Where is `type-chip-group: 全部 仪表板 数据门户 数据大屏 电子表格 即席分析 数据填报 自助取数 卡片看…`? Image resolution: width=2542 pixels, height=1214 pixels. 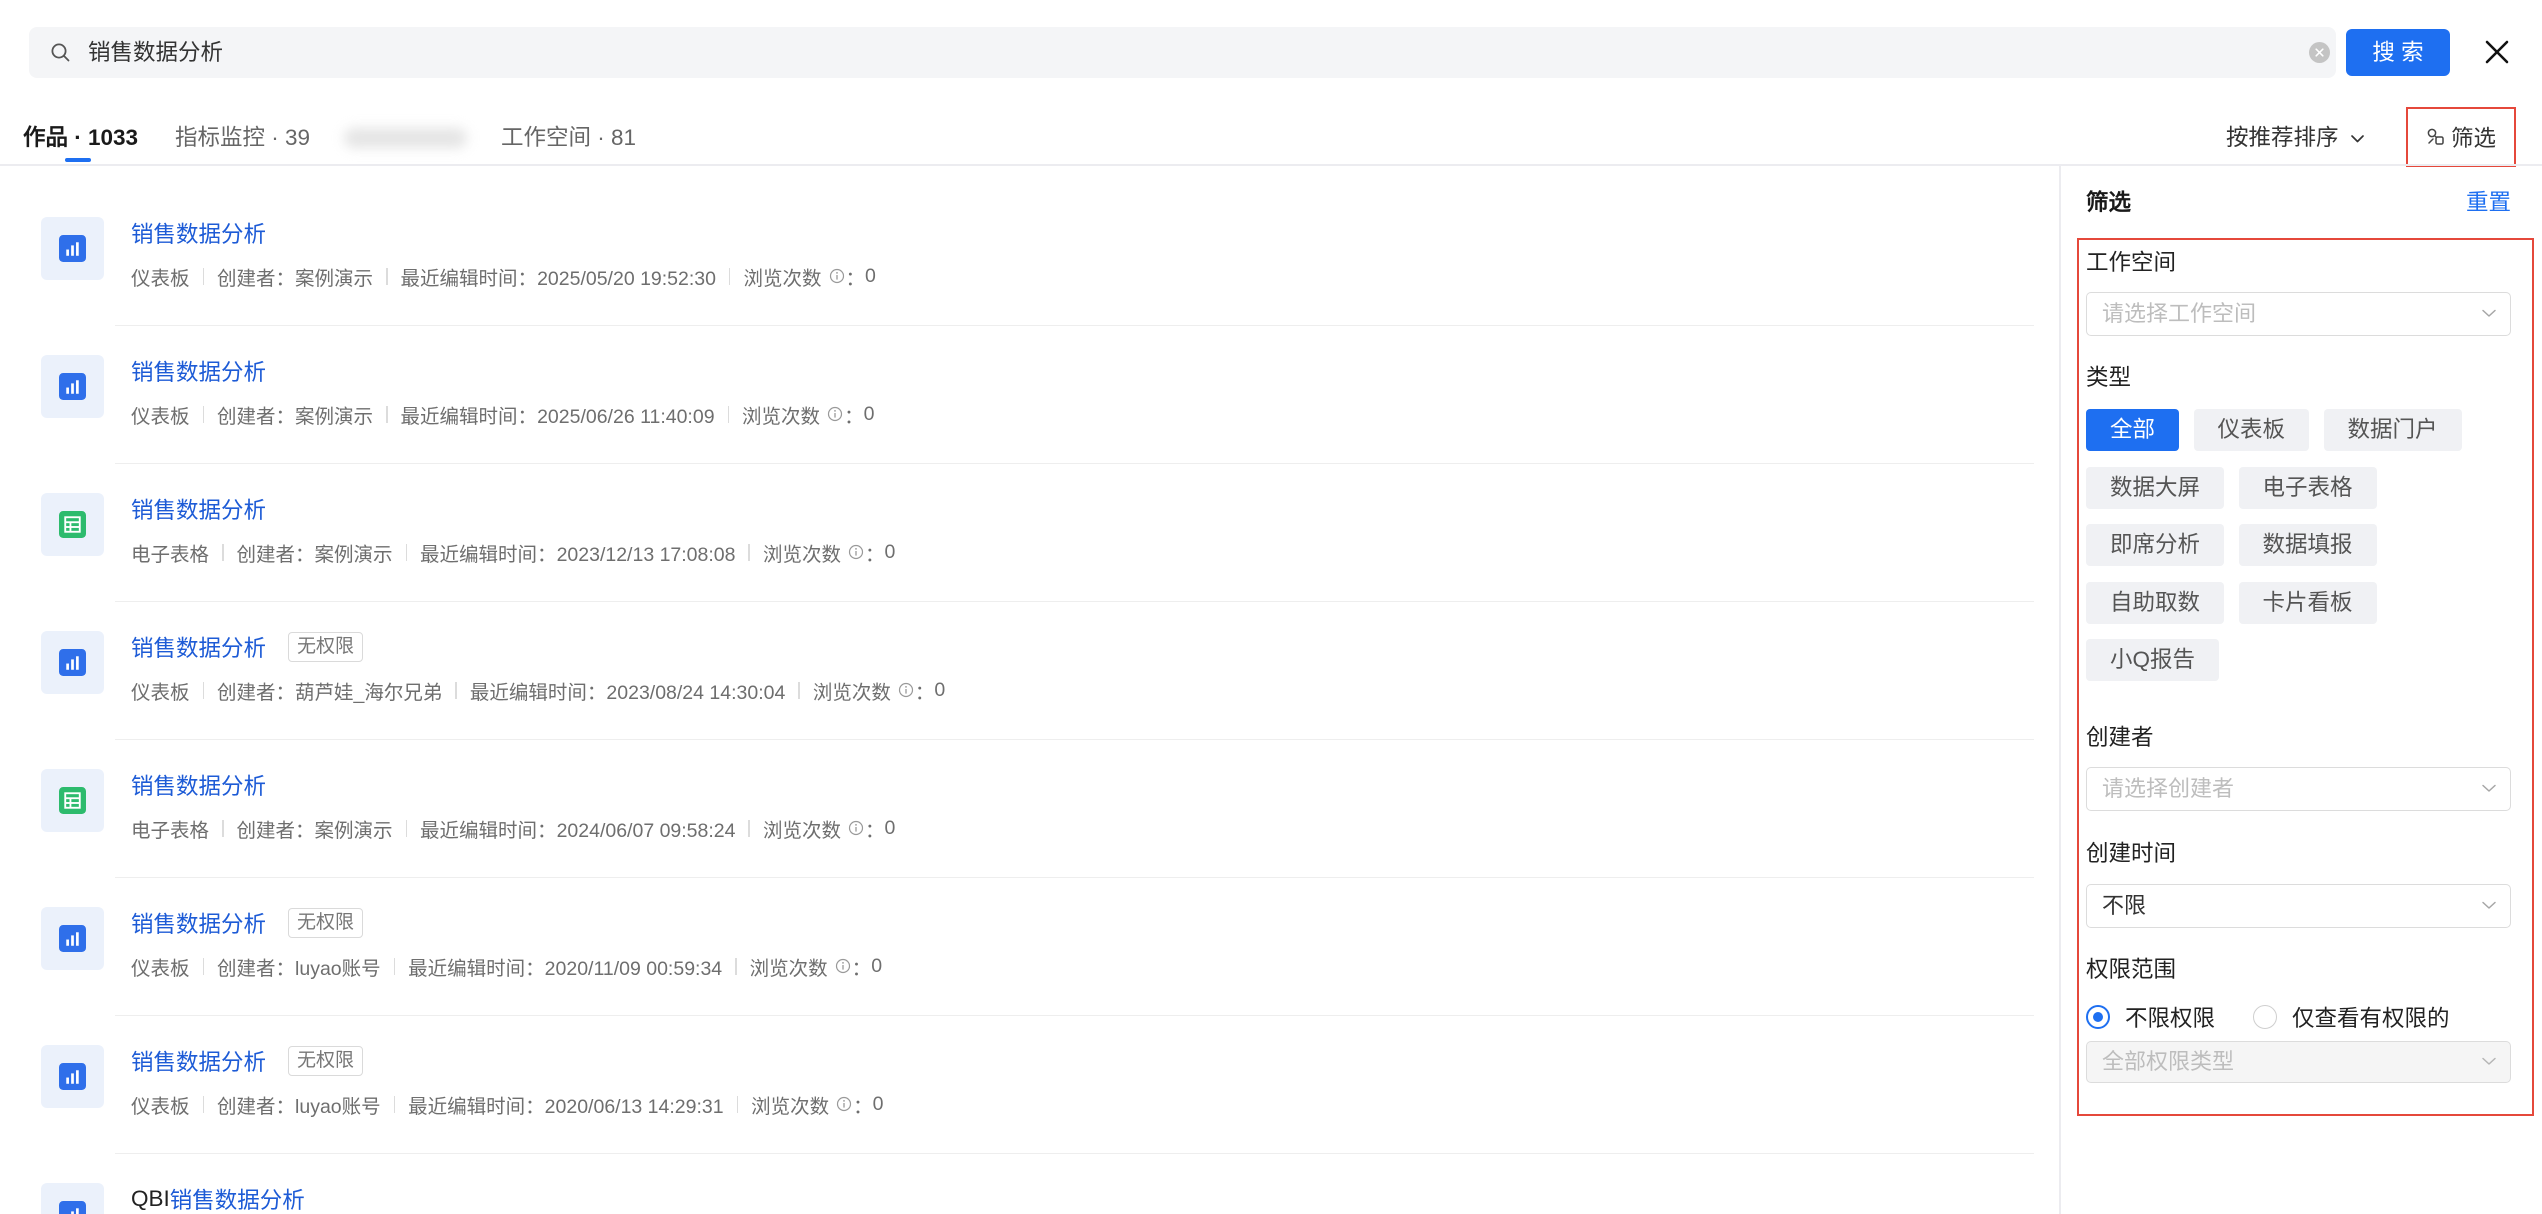 type-chip-group: 全部 仪表板 数据门户 数据大屏 电子表格 即席分析 数据填报 自助取数 卡片看… is located at coordinates (2298, 545).